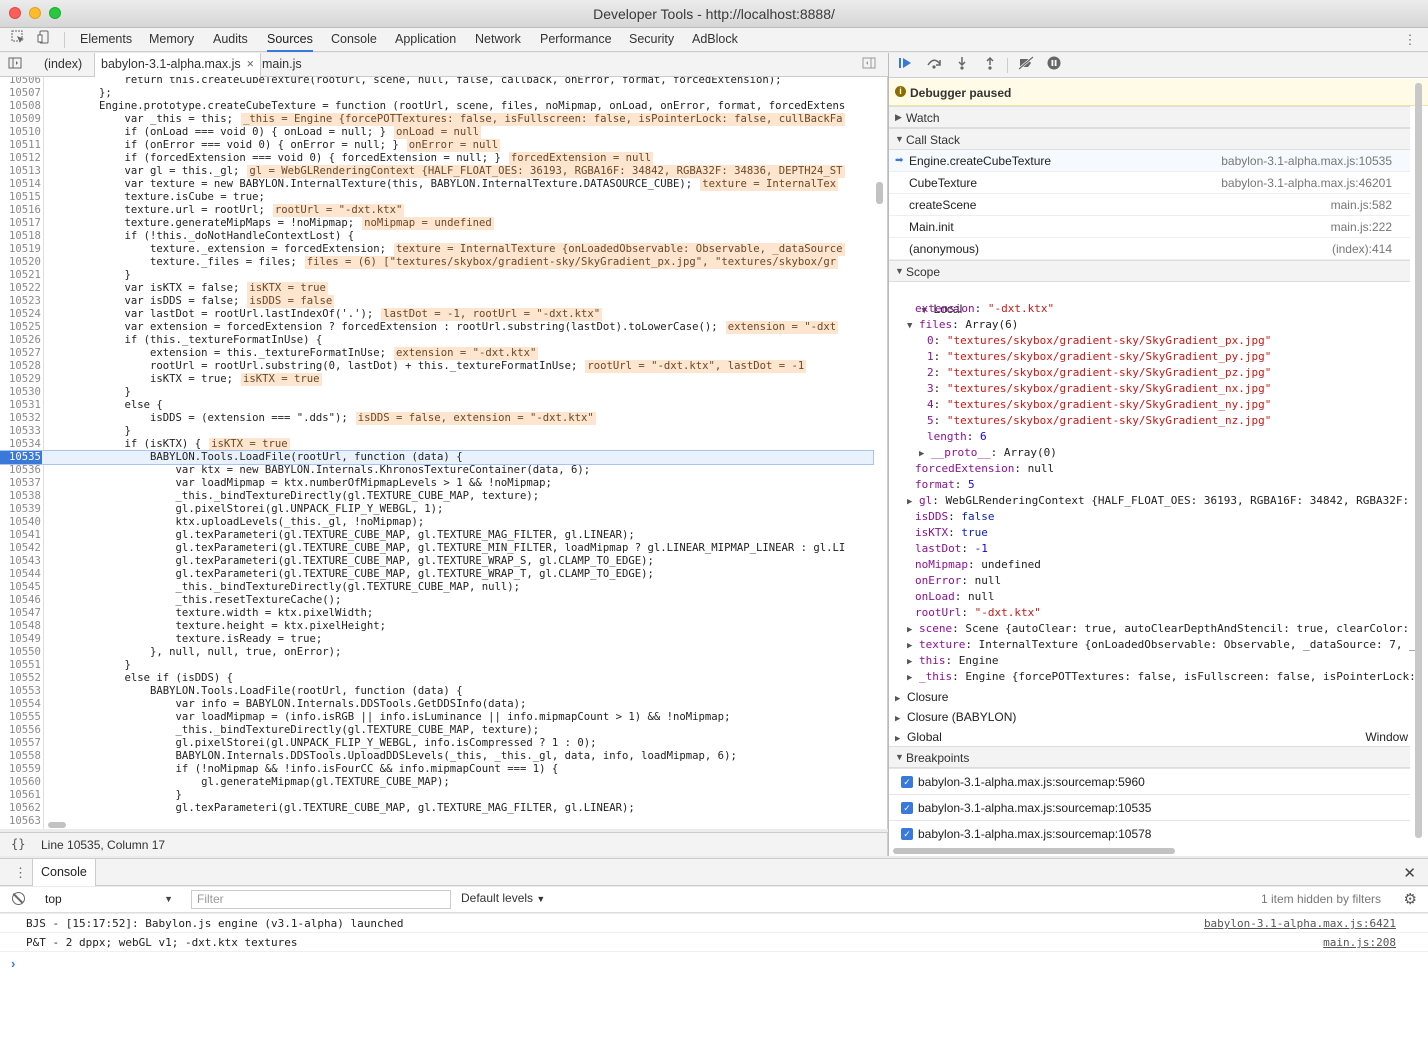 This screenshot has width=1428, height=1057. What do you see at coordinates (715, 40) in the screenshot?
I see `tab-adblock: AdBlock` at bounding box center [715, 40].